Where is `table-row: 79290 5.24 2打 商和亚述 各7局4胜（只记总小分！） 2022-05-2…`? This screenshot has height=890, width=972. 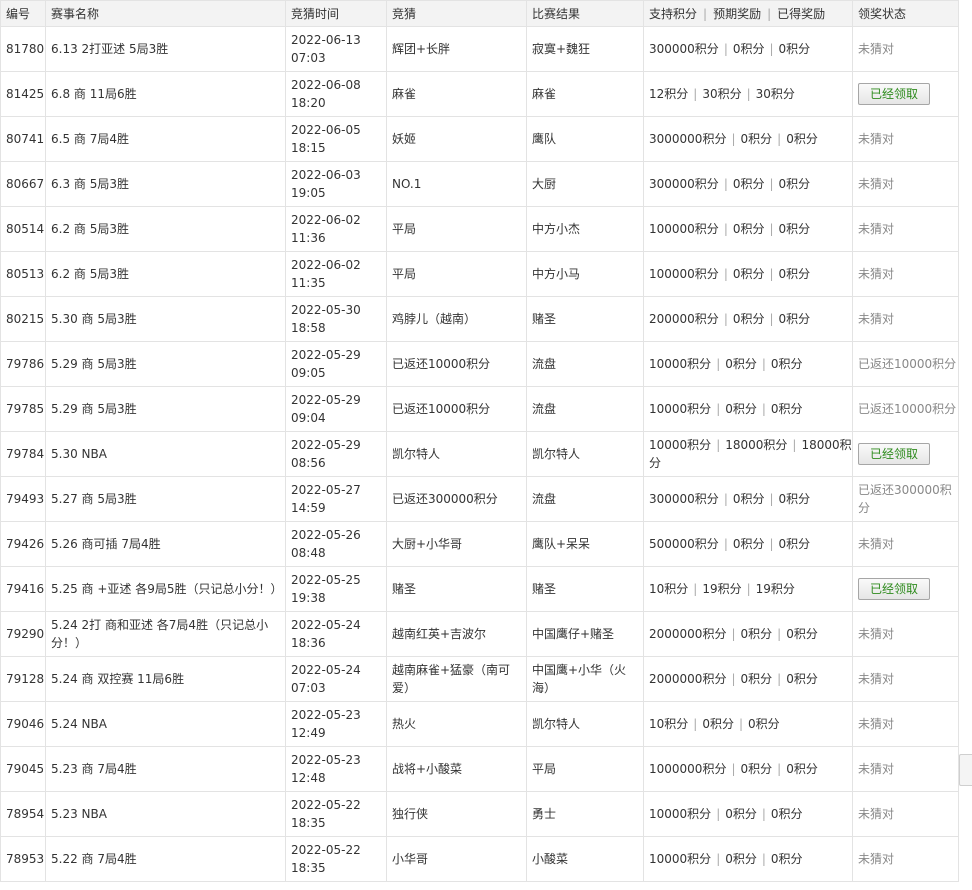
table-row: 79290 5.24 2打 商和亚述 各7局4胜（只记总小分！） 2022-05-2… is located at coordinates (479, 634).